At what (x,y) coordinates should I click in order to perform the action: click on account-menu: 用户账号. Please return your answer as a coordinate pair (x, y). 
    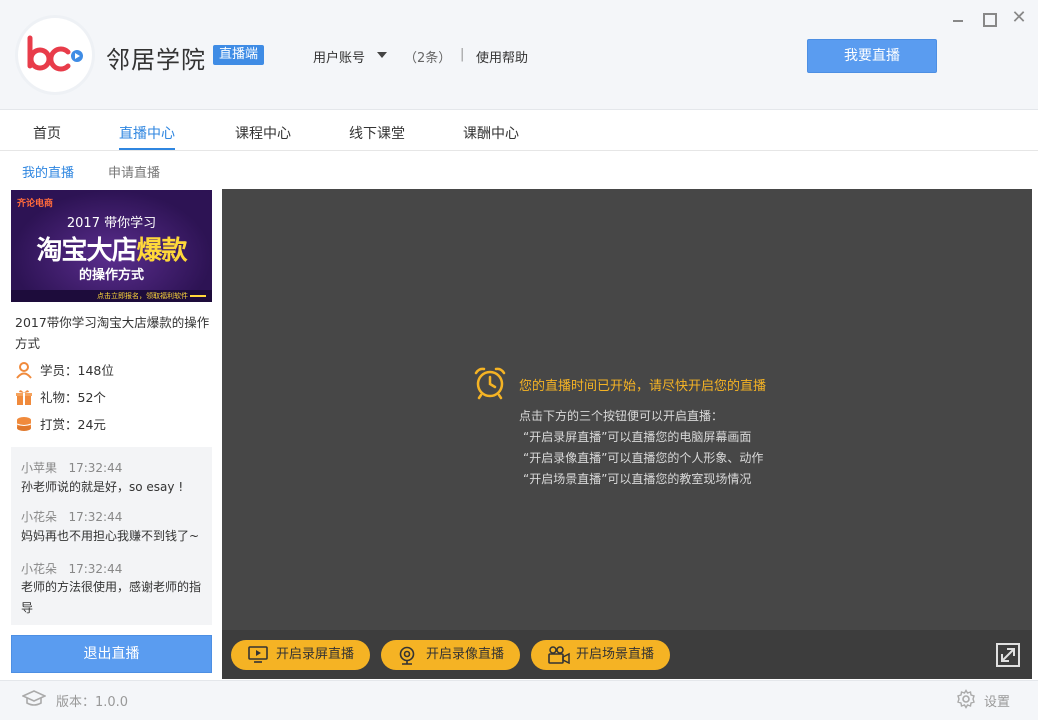
    Looking at the image, I should click on (339, 56).